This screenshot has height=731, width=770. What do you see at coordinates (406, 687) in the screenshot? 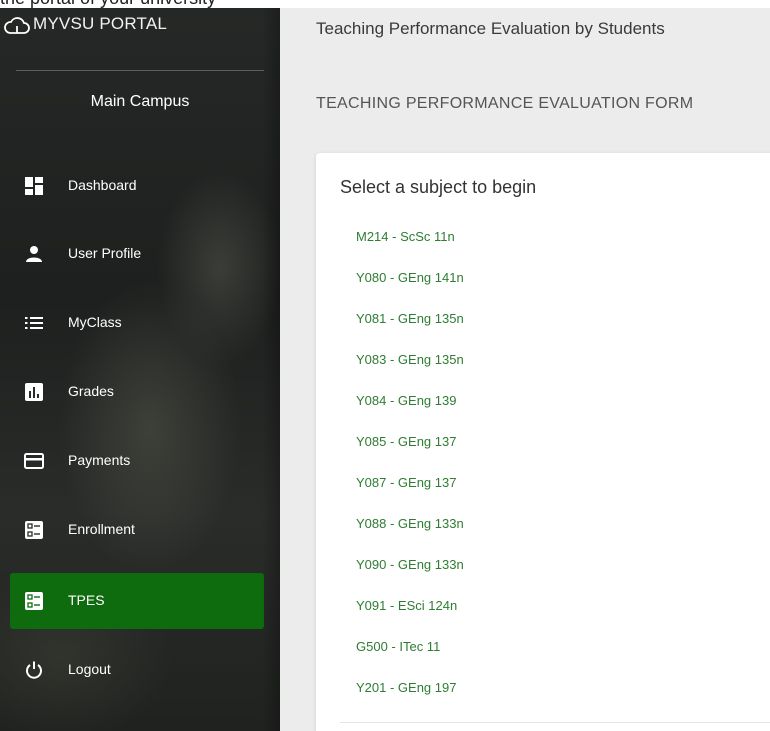
I see `subject-link: Y201 - GEng 197` at bounding box center [406, 687].